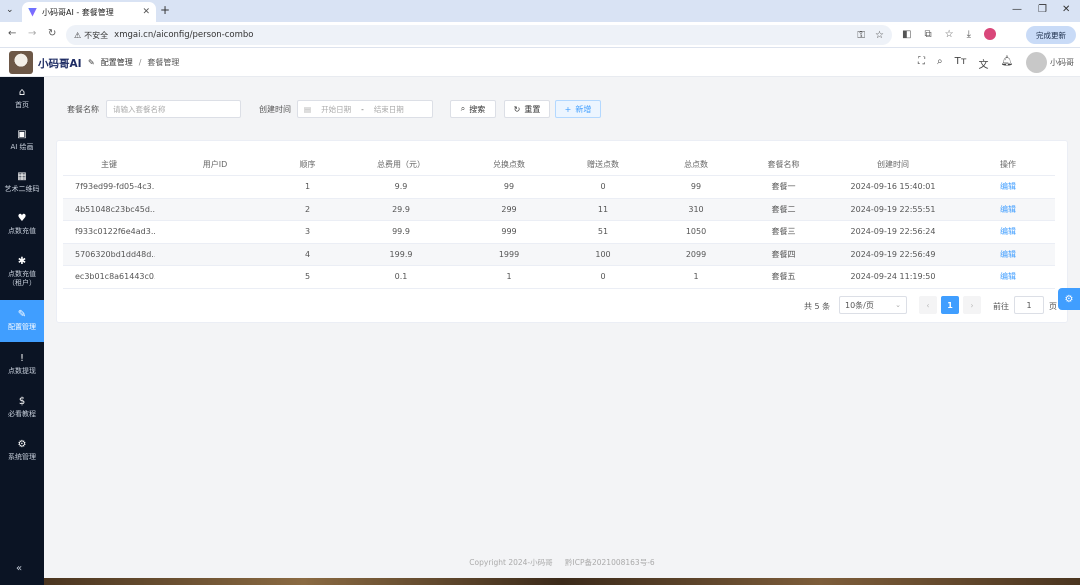 This screenshot has width=1080, height=585. I want to click on sidebar-item-system: ⚙ 系统管理, so click(22, 451).